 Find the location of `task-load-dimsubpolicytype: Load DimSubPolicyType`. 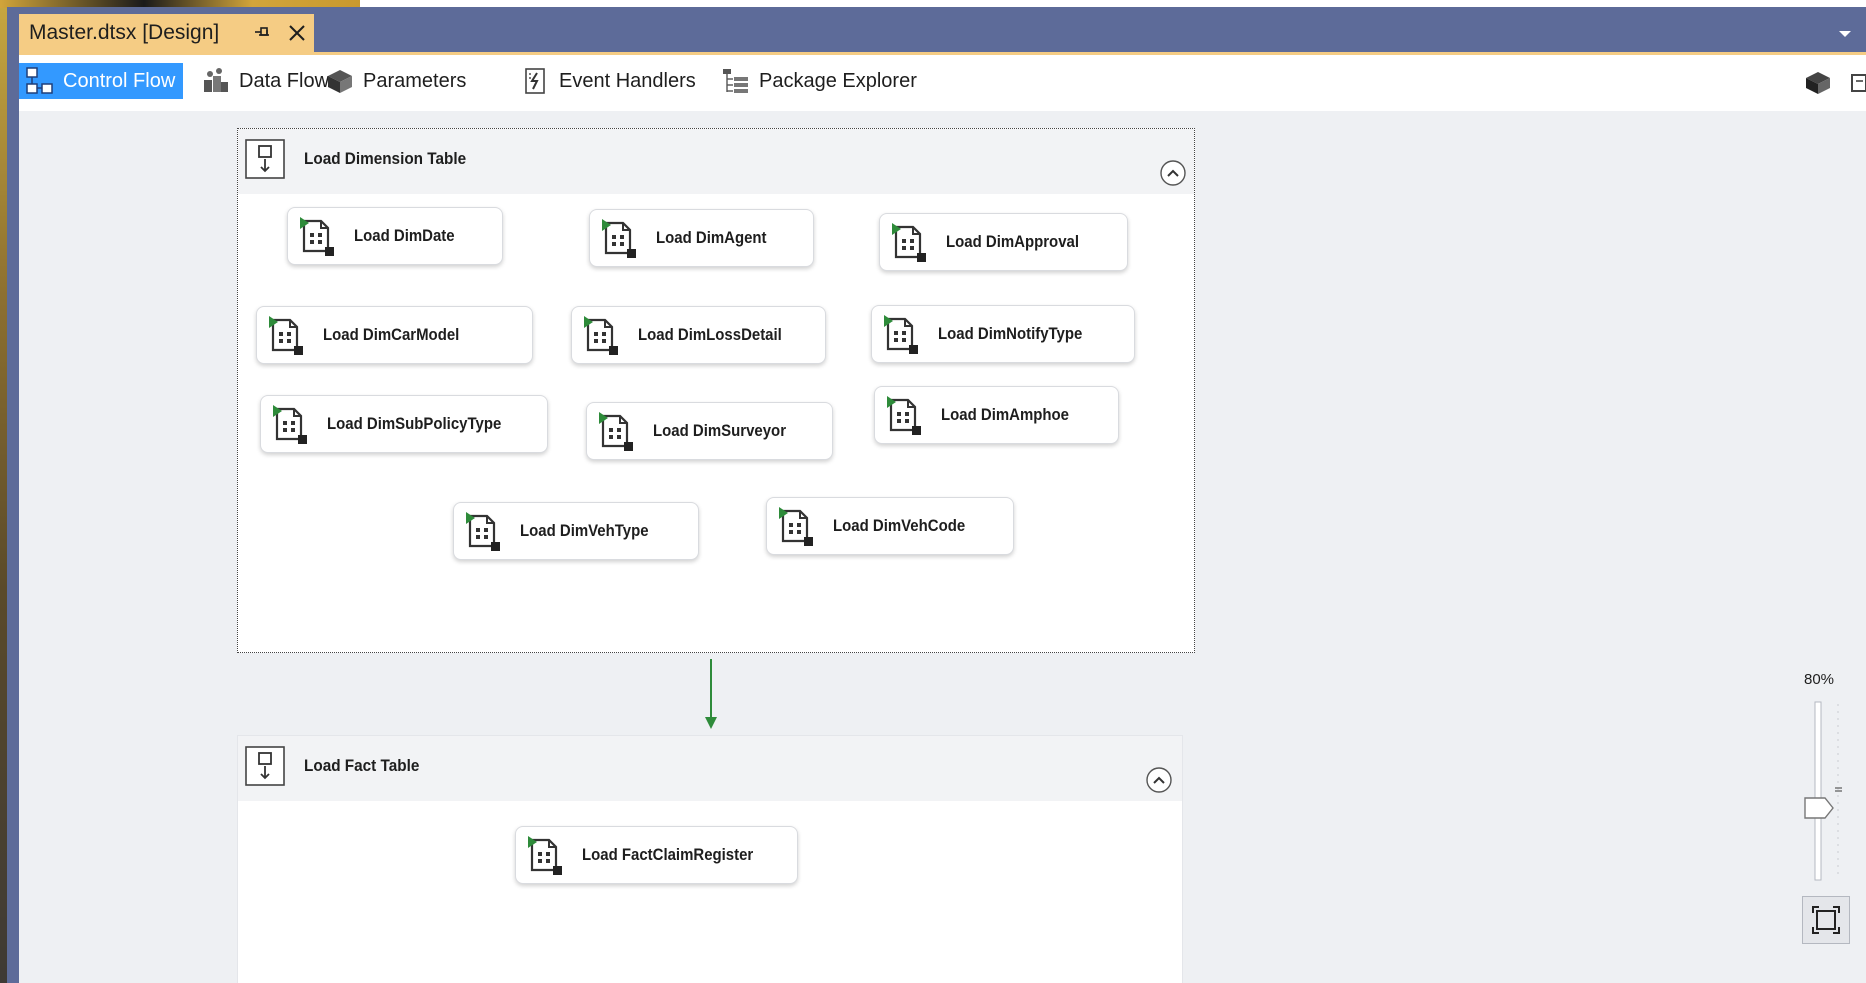

task-load-dimsubpolicytype: Load DimSubPolicyType is located at coordinates (404, 424).